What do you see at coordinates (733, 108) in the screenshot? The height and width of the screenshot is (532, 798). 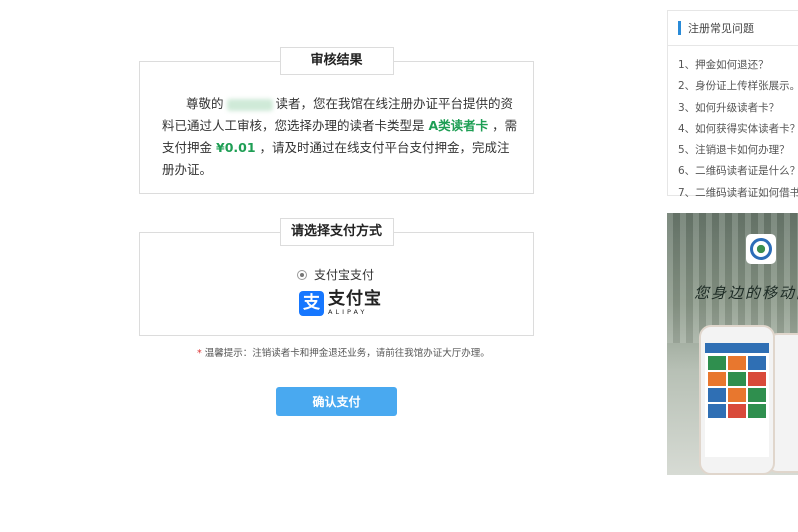 I see `faq-item: 3、如何升级读者卡？` at bounding box center [733, 108].